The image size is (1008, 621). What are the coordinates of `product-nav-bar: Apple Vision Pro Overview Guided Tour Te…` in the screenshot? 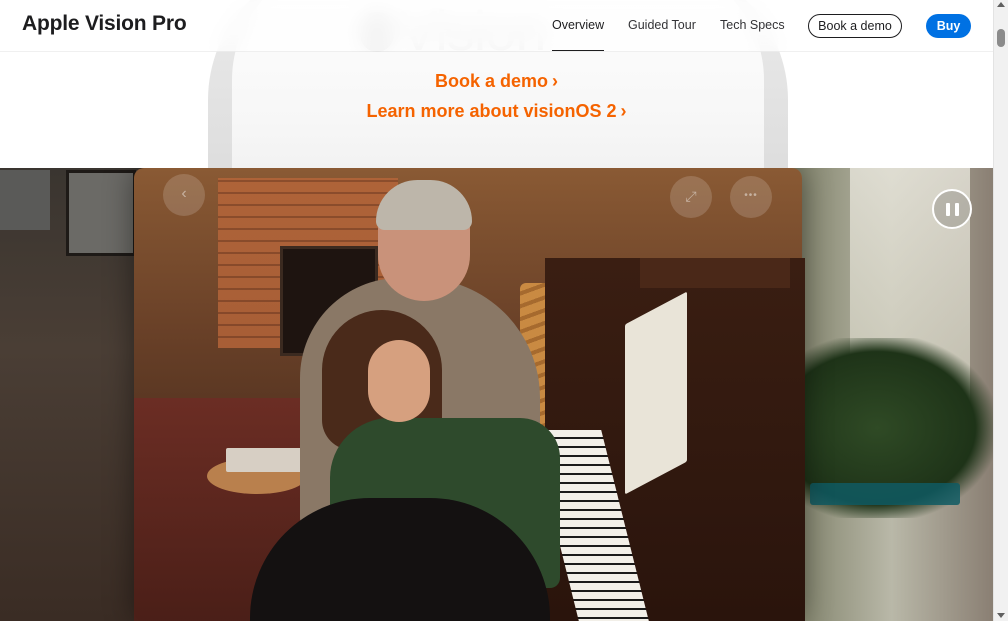 It's located at (496, 26).